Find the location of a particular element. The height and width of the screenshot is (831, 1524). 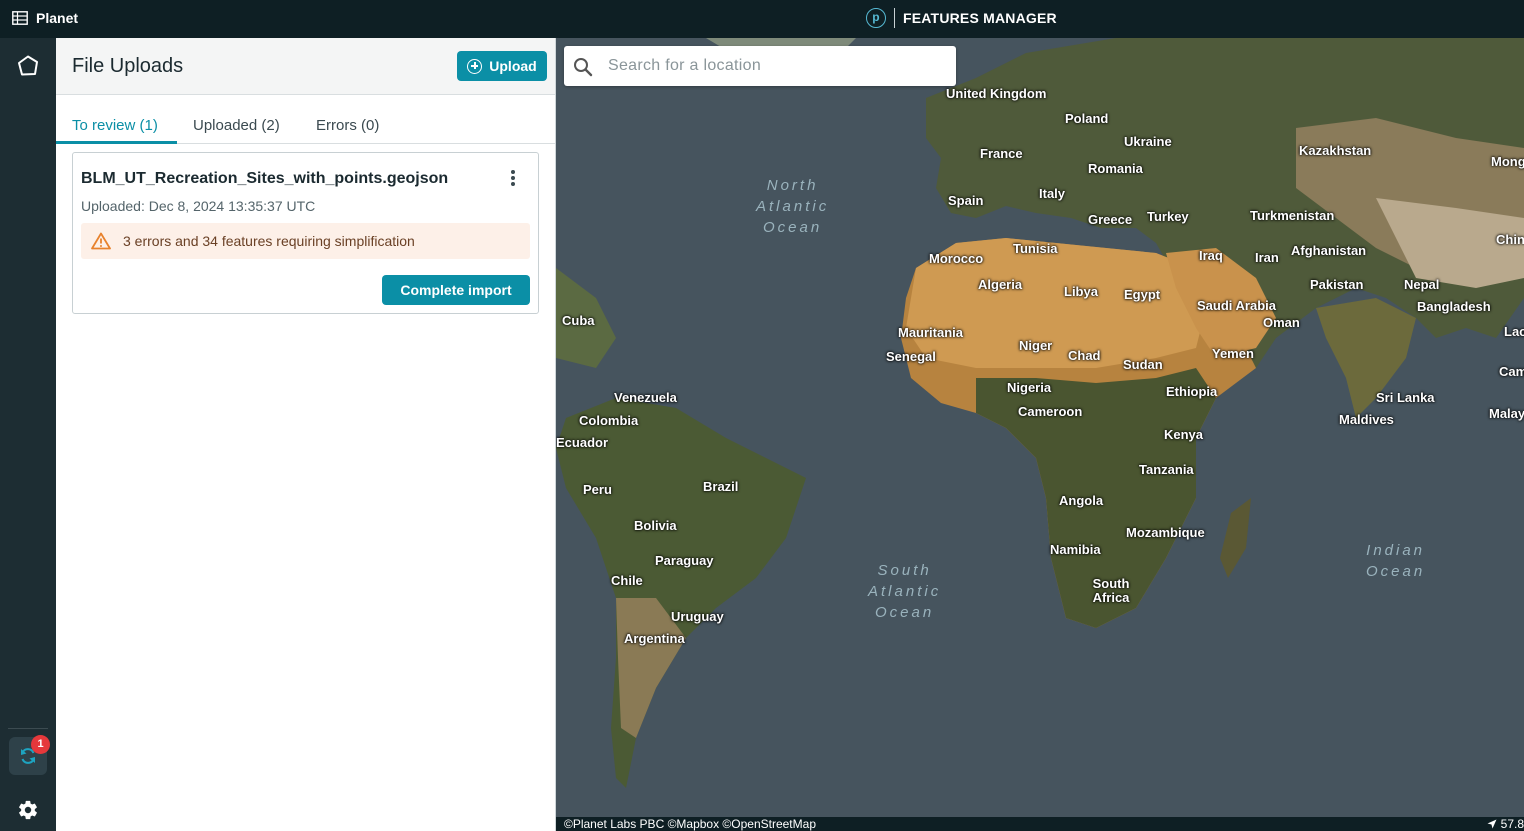

brand: Planet is located at coordinates (45, 18).